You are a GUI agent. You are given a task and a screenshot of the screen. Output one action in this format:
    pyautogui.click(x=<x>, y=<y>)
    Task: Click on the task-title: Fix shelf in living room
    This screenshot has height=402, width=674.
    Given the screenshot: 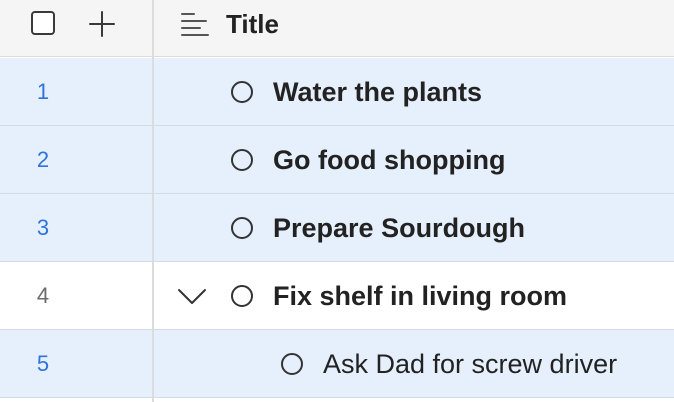 What is the action you would take?
    pyautogui.click(x=420, y=296)
    